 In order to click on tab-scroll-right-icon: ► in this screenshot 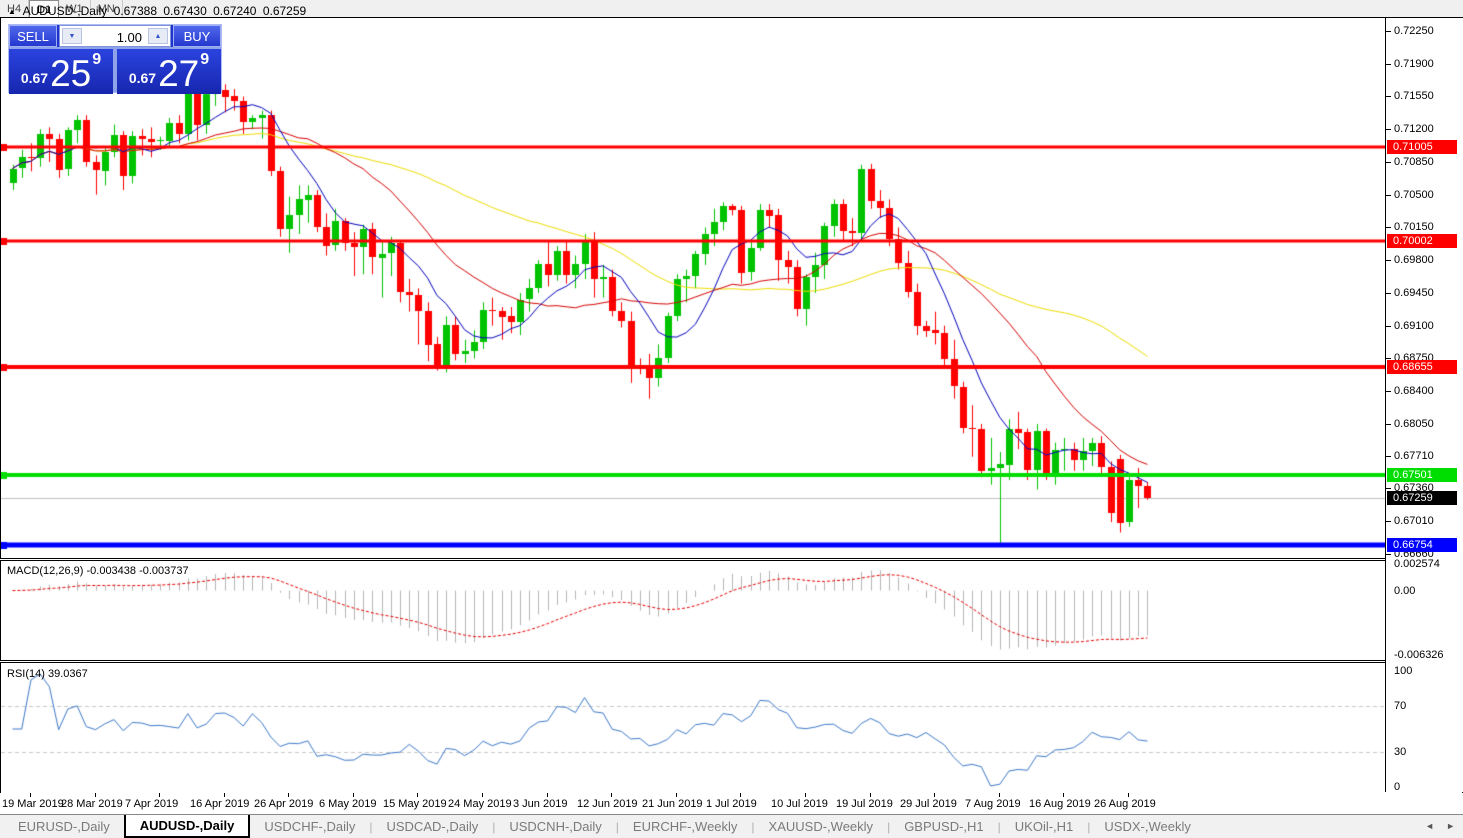, I will do `click(1450, 826)`.